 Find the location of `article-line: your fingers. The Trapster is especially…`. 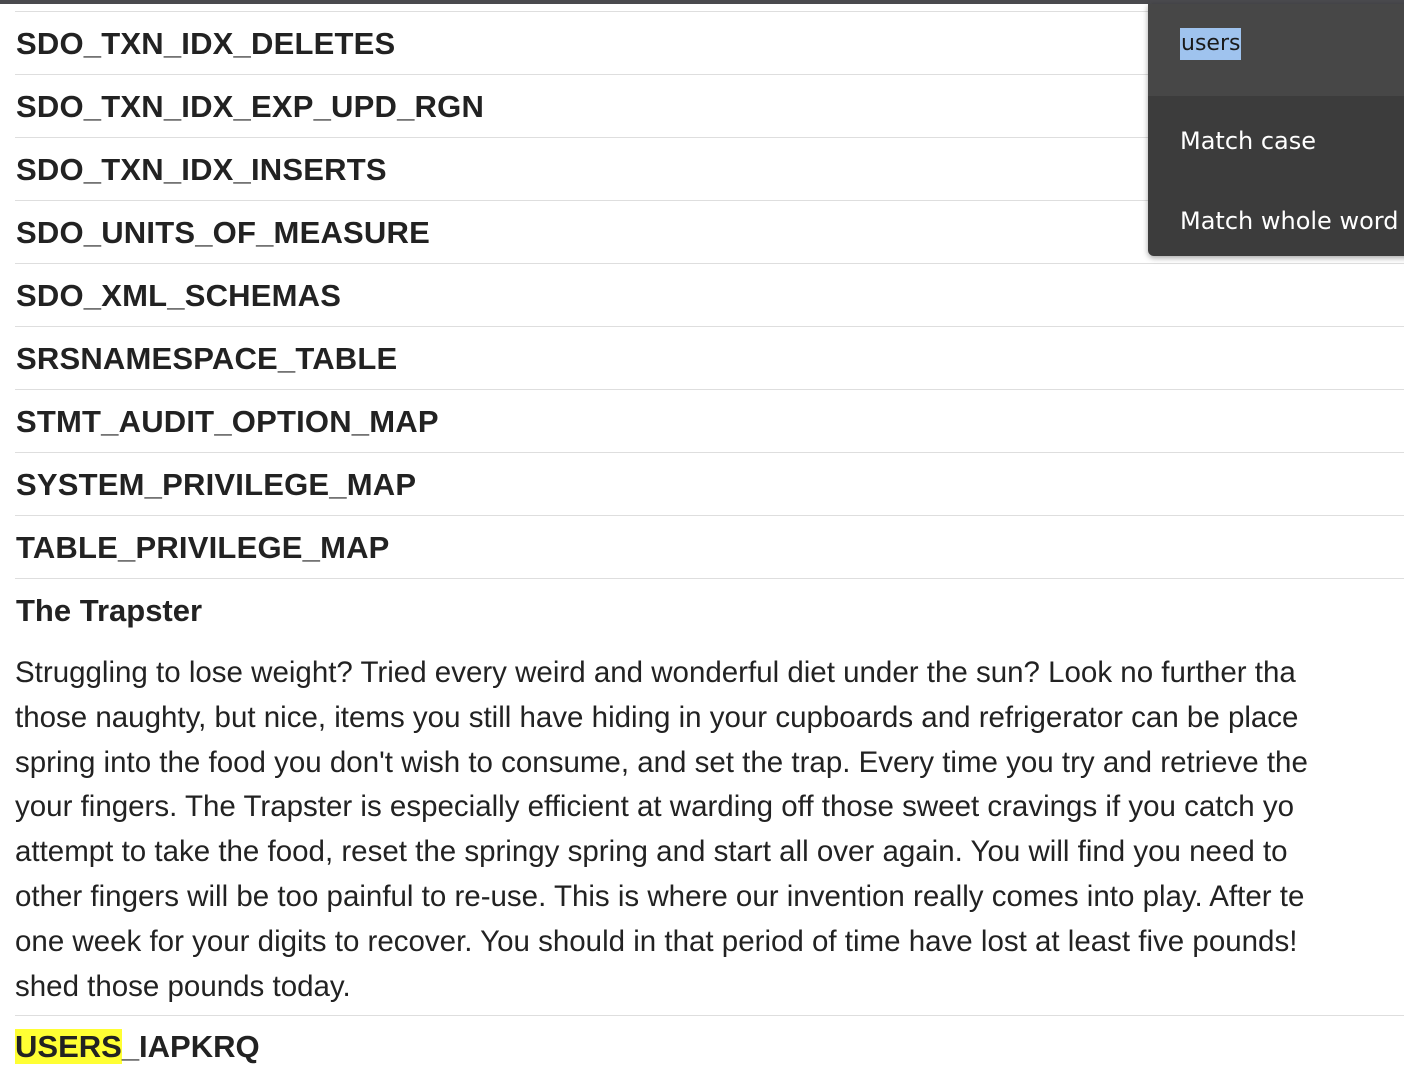

article-line: your fingers. The Trapster is especially… is located at coordinates (654, 807).